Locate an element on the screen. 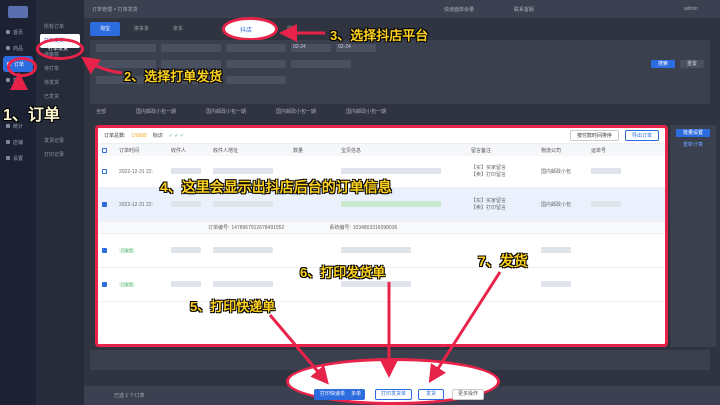 This screenshot has width=720, height=405. date-end-field: 02-24 is located at coordinates (356, 48).